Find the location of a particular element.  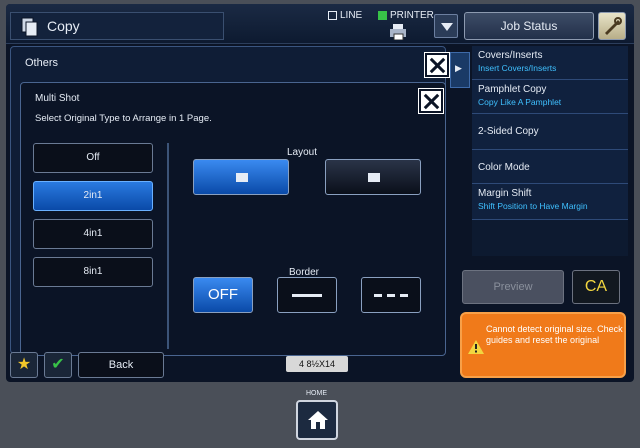

favorite-button: ★ is located at coordinates (24, 365).